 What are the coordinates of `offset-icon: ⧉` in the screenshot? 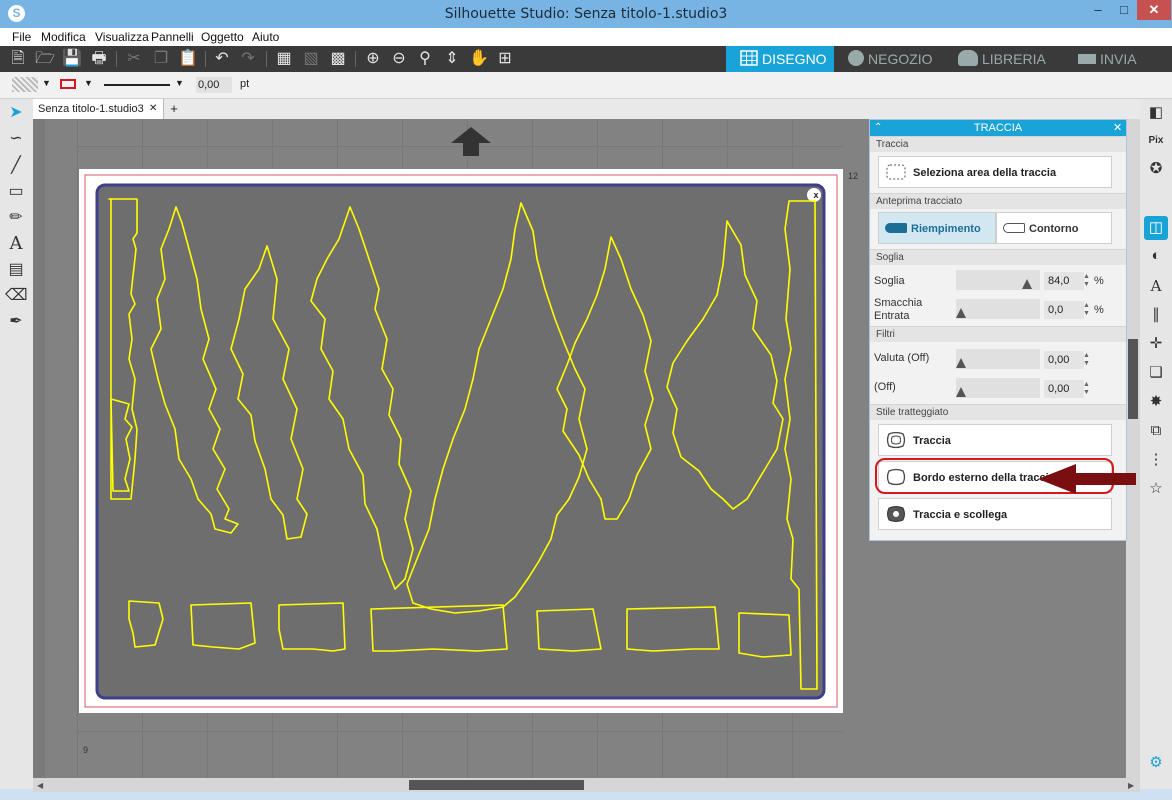 It's located at (1156, 431).